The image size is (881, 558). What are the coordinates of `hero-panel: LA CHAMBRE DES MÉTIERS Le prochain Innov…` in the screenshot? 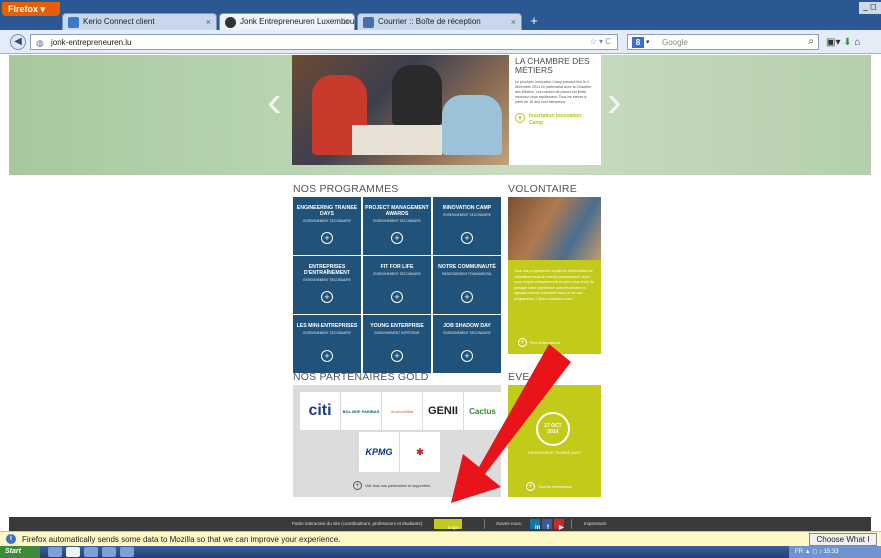 It's located at (555, 110).